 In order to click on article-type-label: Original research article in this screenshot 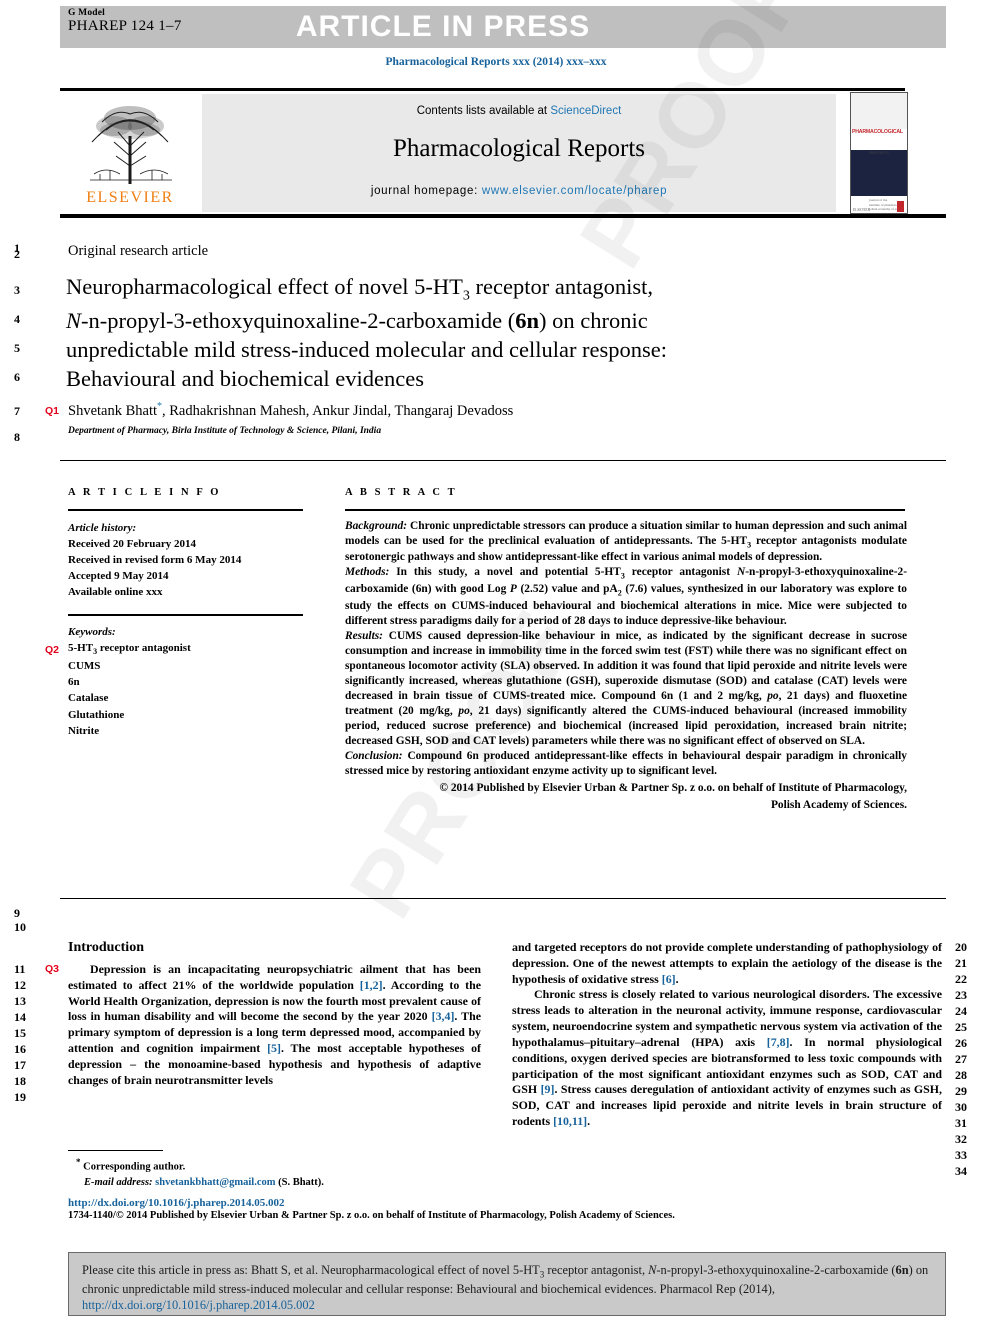, I will do `click(138, 251)`.